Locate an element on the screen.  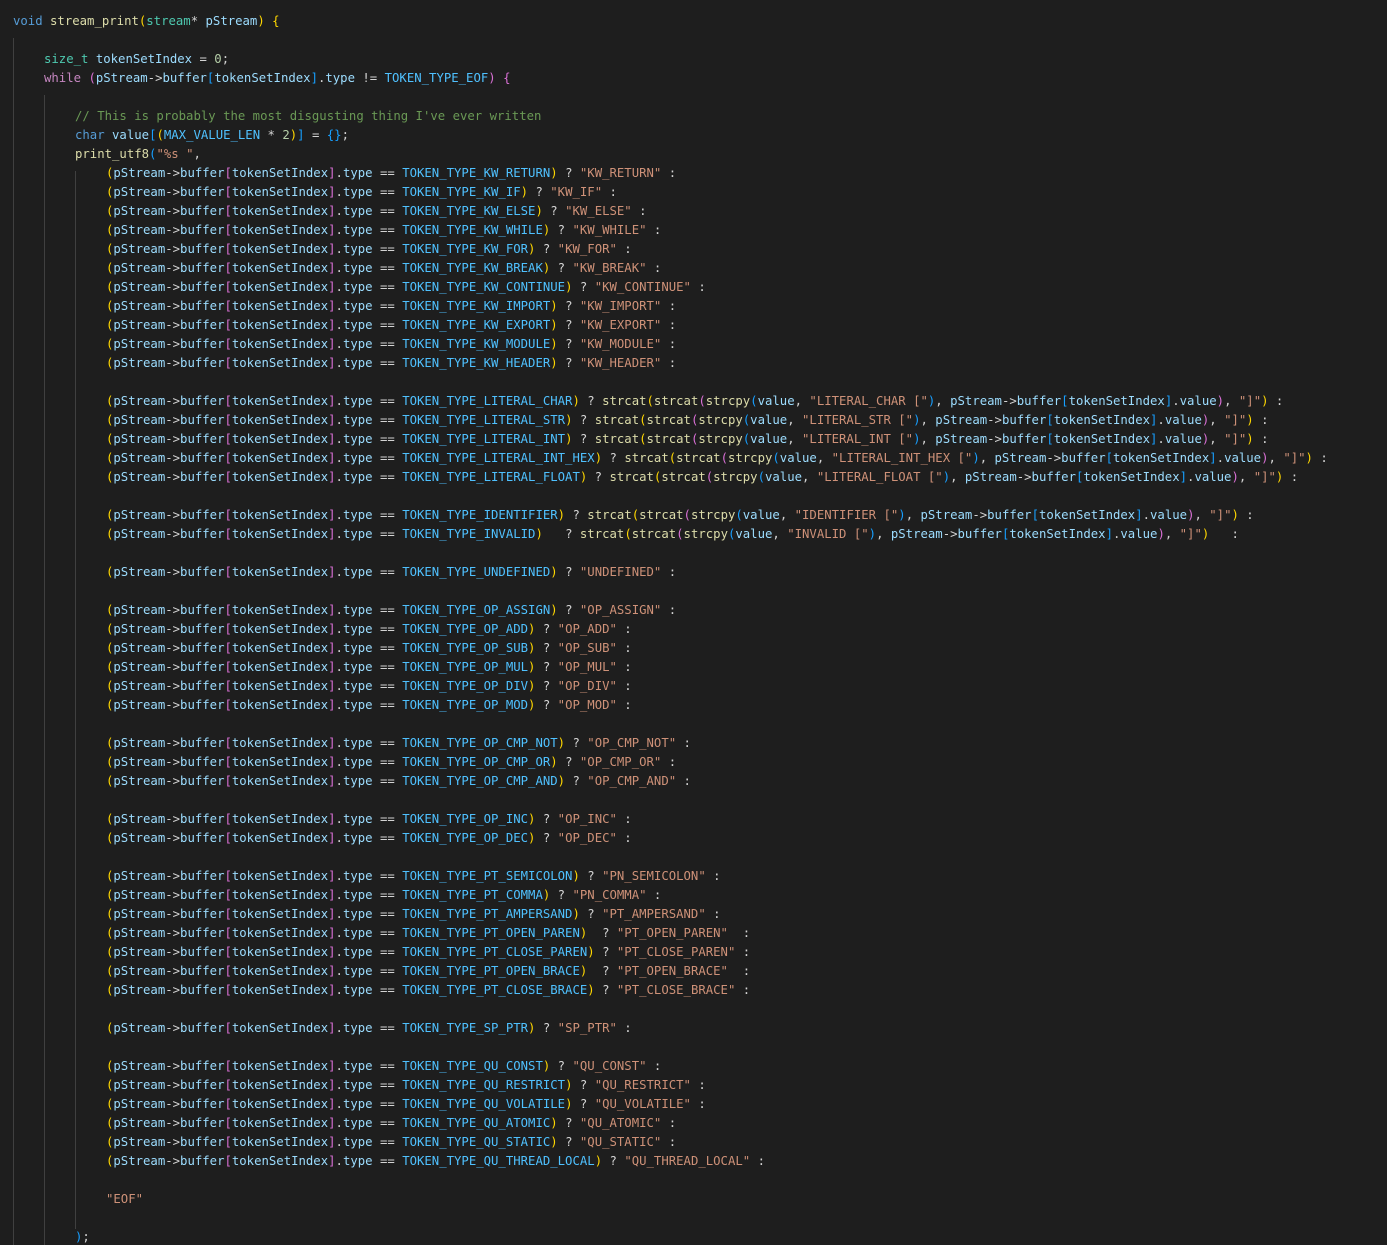
code-token: "OP_MUL" is located at coordinates (587, 667).